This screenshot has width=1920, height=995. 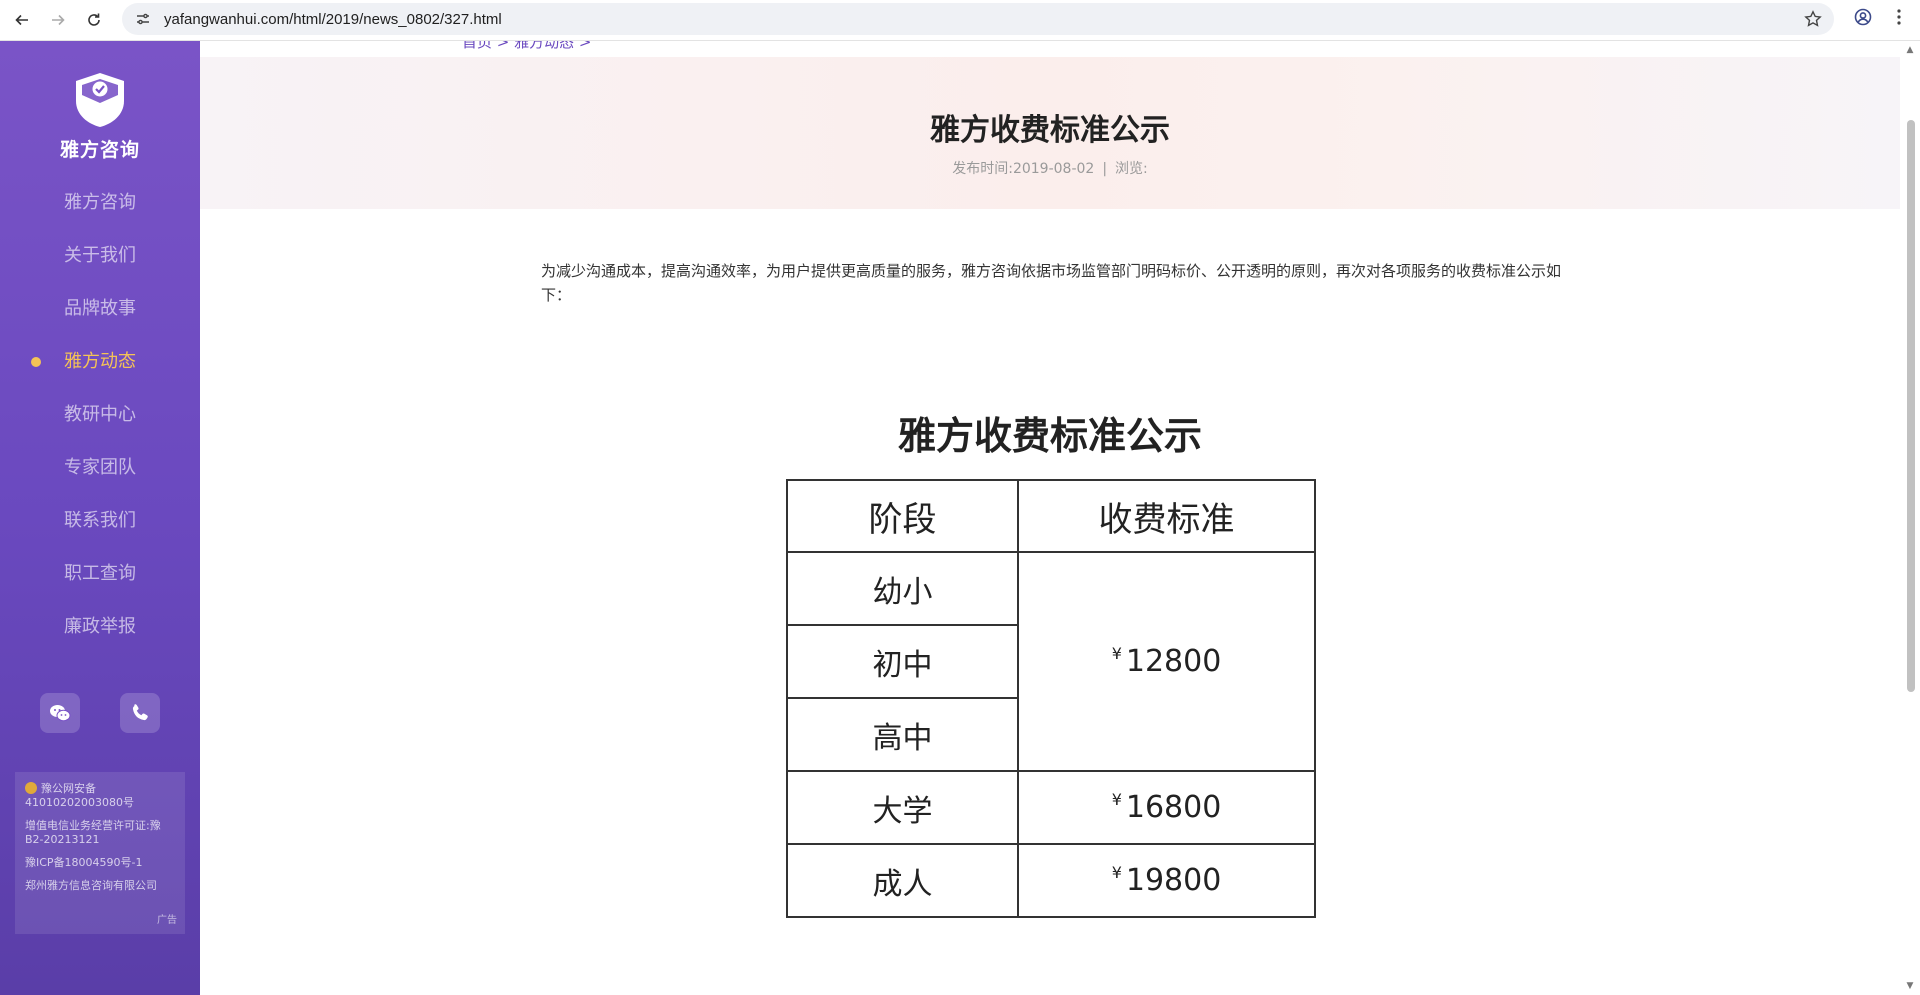 I want to click on sidebar-item-contact-us: 联系我们, so click(x=100, y=520).